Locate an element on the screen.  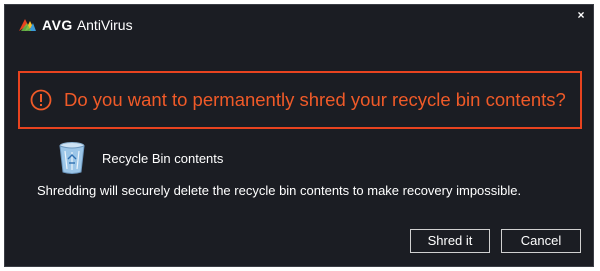
shred-it-button: Shred it is located at coordinates (450, 241).